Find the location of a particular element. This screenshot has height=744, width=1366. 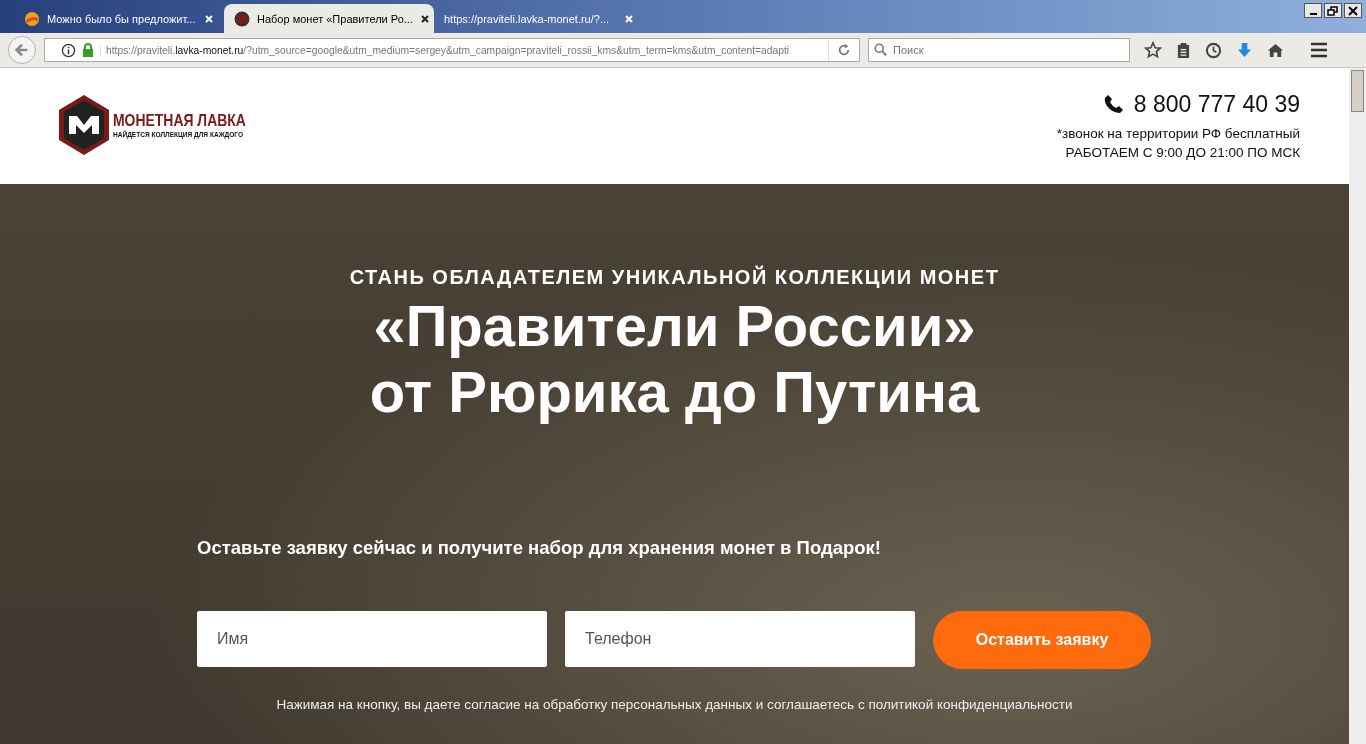

hero-kicker: СТАНЬ ОБЛАДАТЕЛЕМ УНИКАЛЬНОЙ КОЛЛЕКЦИИ МОНЕТ is located at coordinates (674, 277).